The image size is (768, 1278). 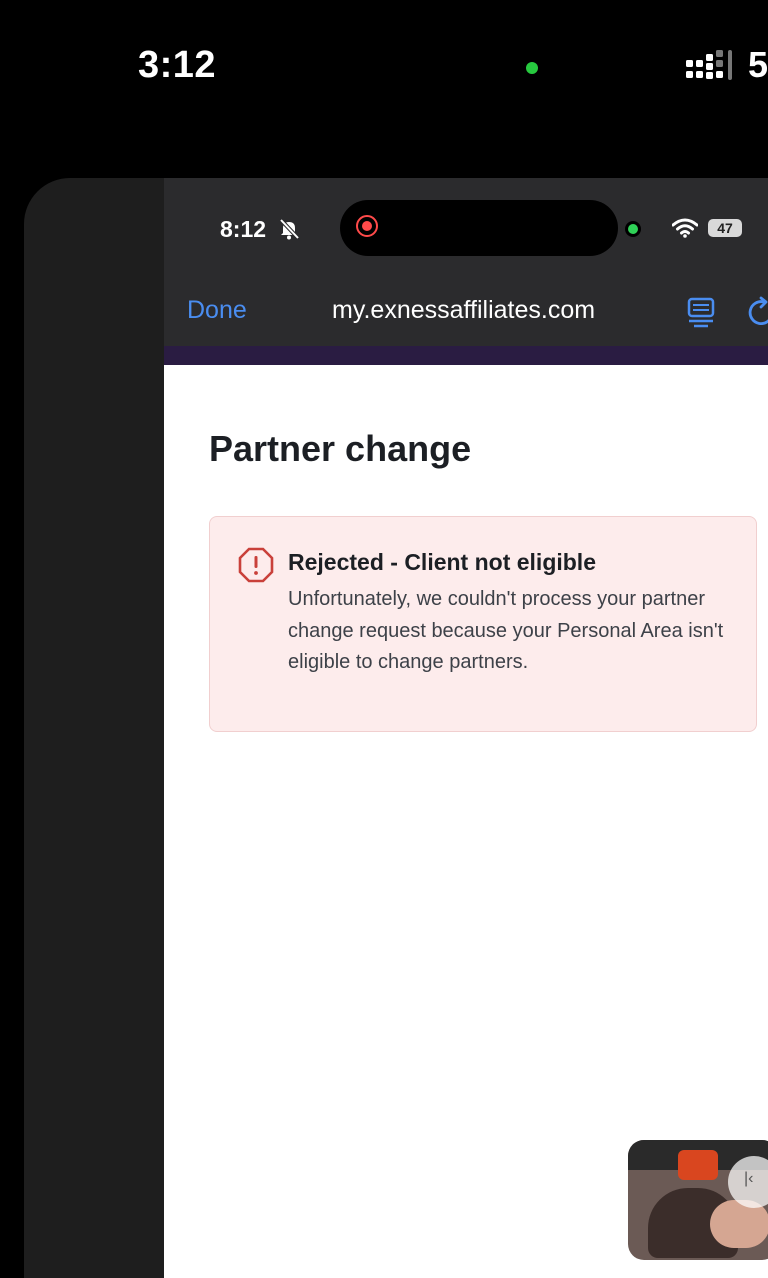 I want to click on url-field: my.exnessaffiliates.com, so click(x=463, y=310).